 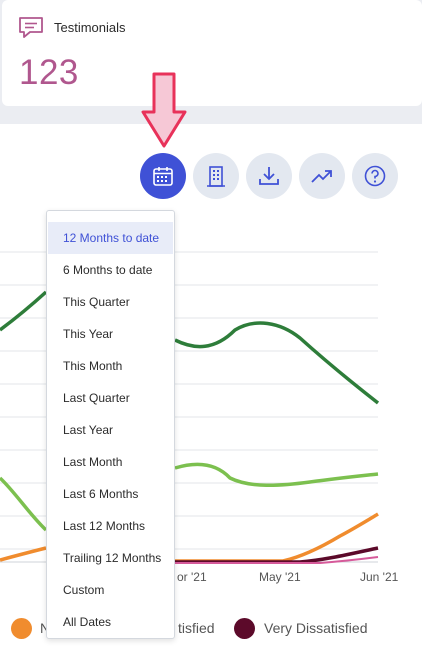 I want to click on trend-icon, so click(x=321, y=176).